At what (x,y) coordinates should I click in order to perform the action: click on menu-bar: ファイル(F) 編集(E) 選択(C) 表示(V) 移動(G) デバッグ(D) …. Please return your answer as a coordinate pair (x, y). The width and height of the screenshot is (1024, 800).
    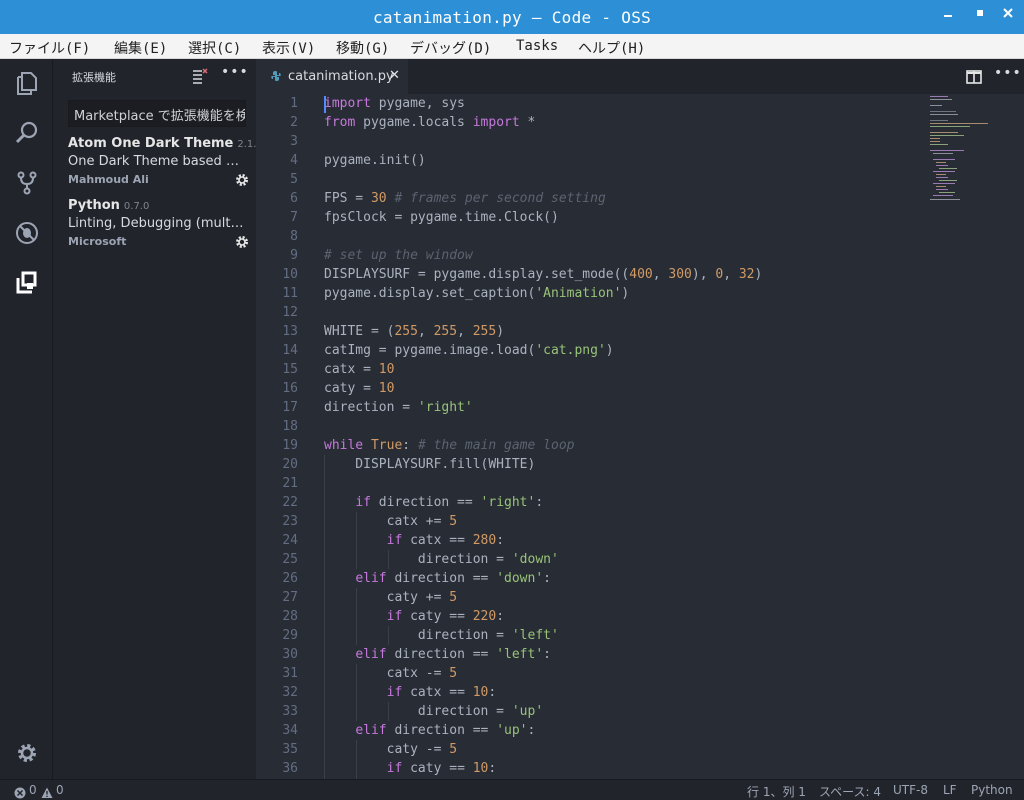
    Looking at the image, I should click on (512, 46).